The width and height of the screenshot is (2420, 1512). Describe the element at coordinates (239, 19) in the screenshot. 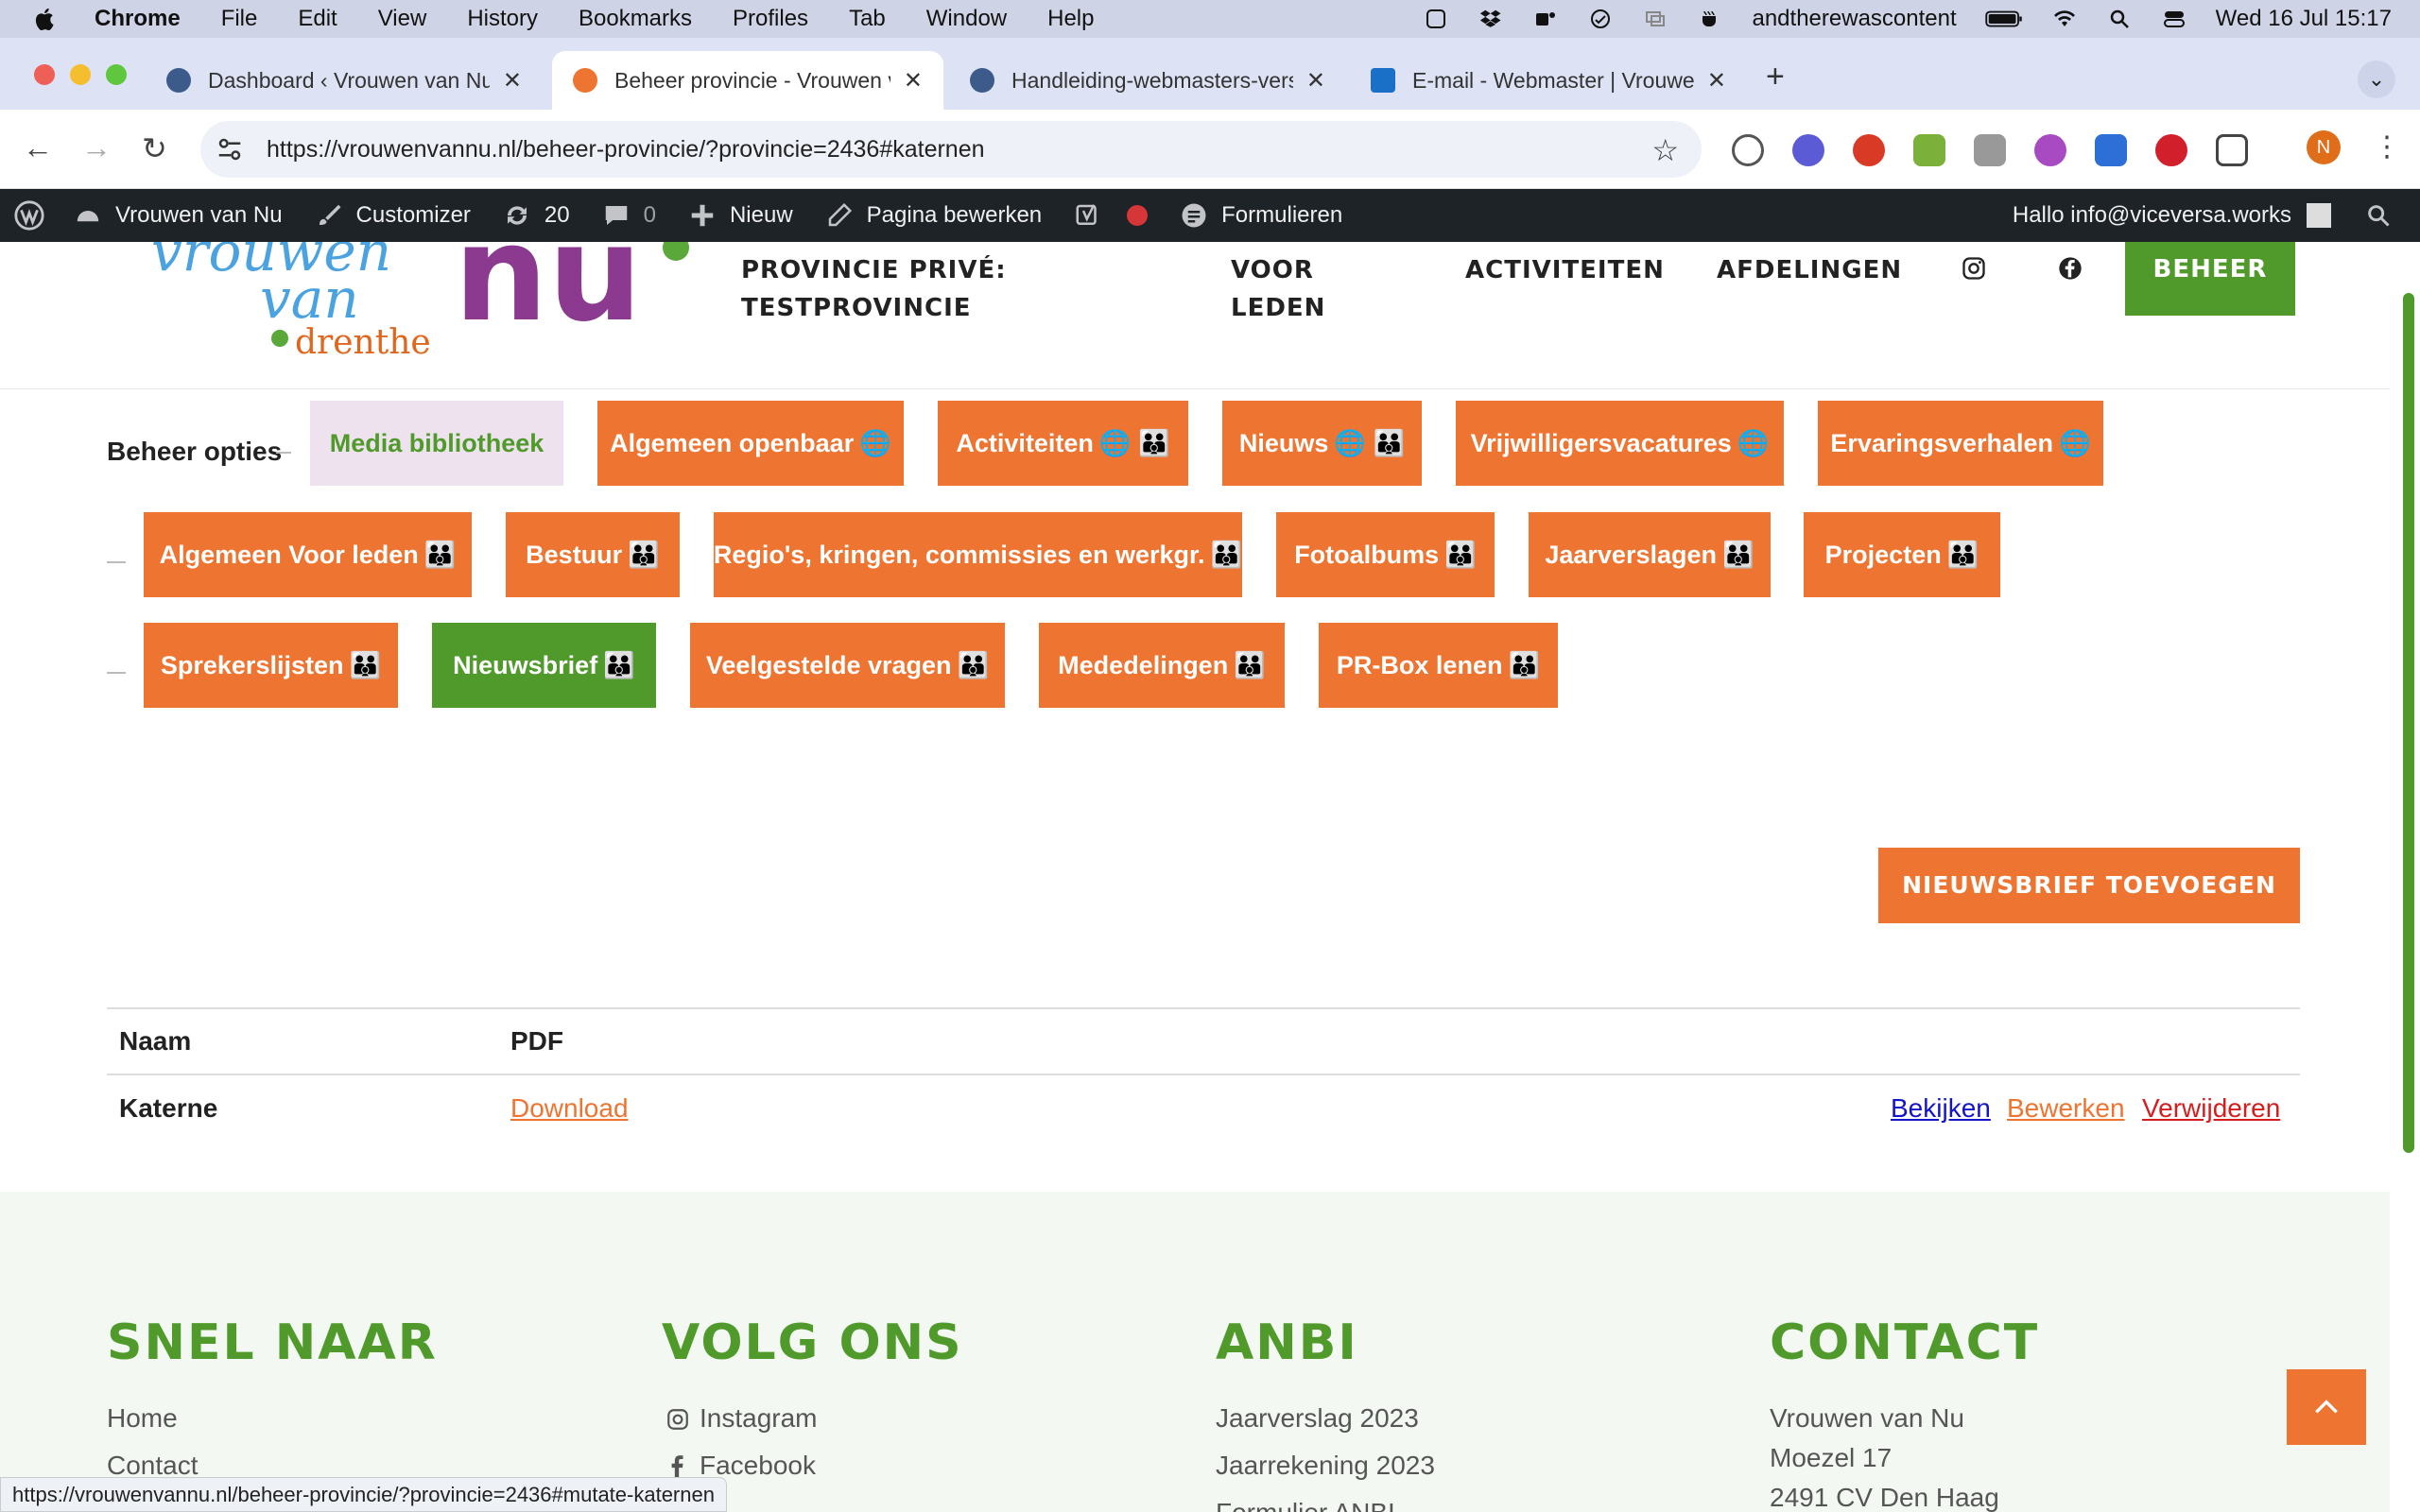

I see `menu-file: File` at that location.